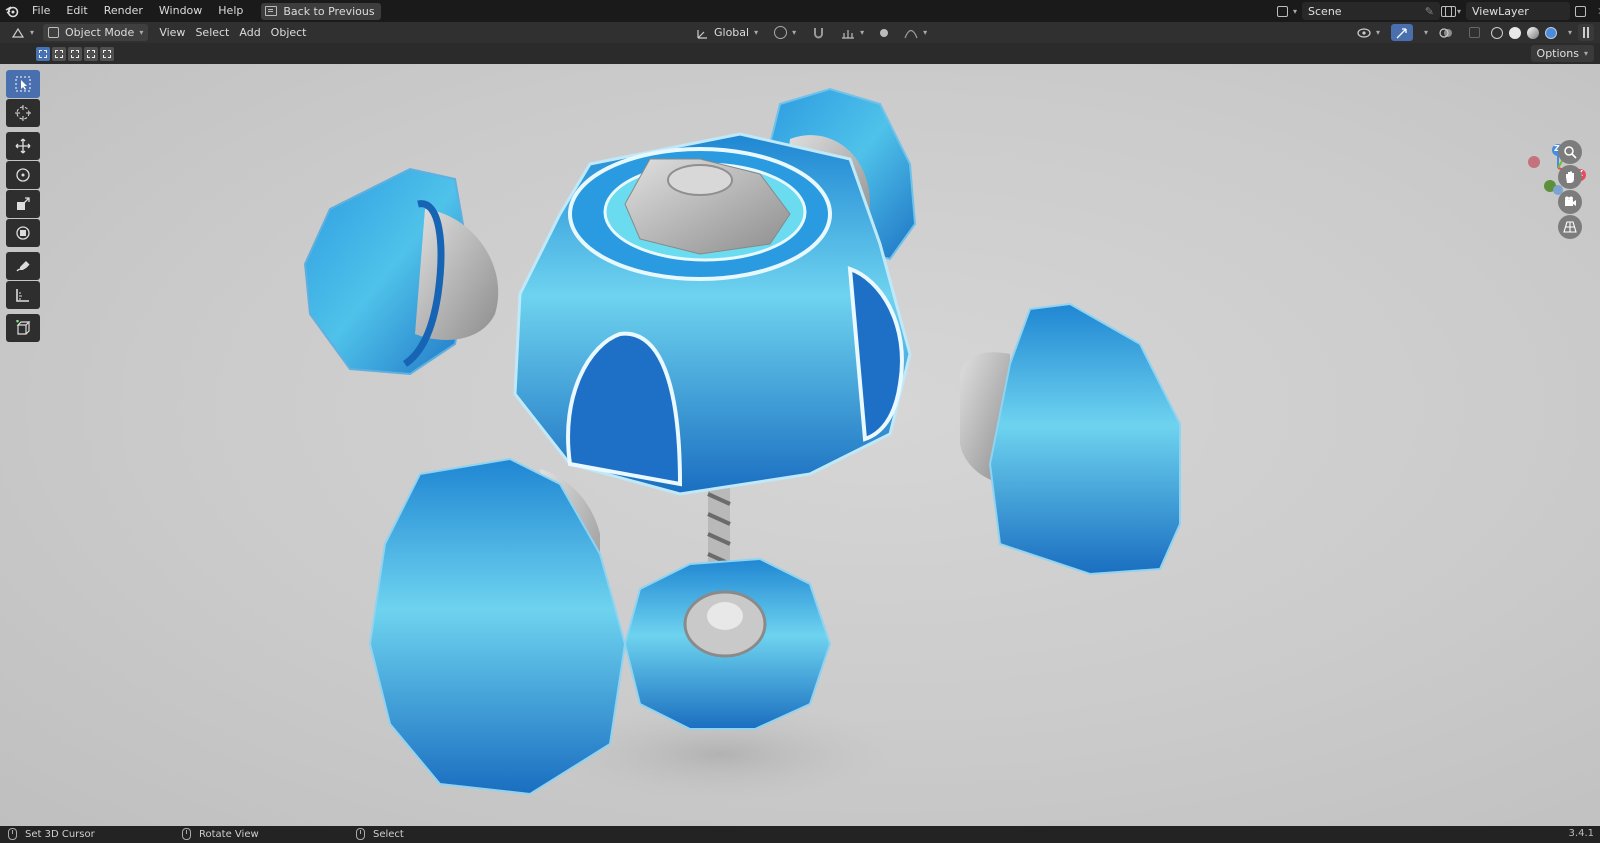 This screenshot has width=1600, height=843. I want to click on rotate-tool-icon, so click(23, 175).